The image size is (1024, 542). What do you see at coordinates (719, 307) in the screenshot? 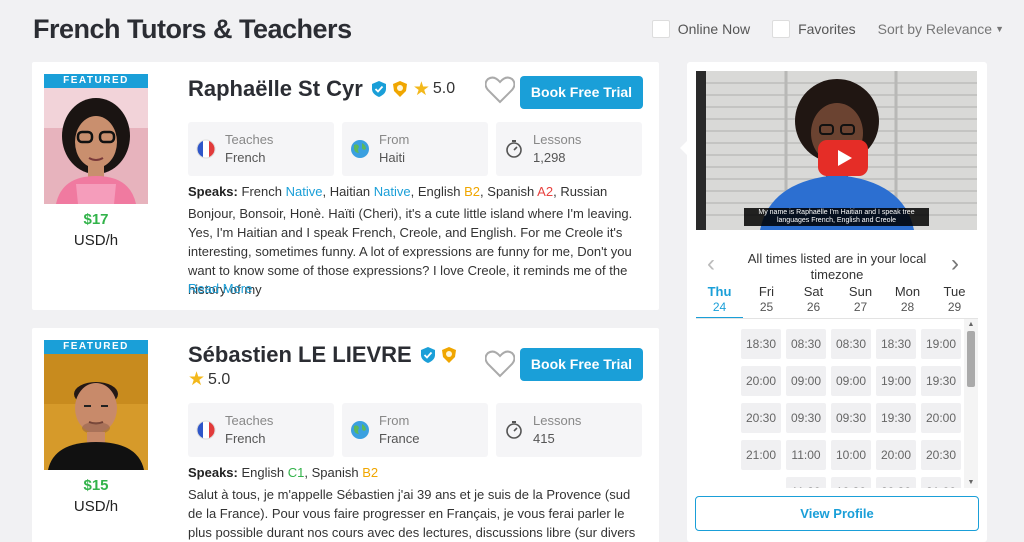
I see `day-date: 24` at bounding box center [719, 307].